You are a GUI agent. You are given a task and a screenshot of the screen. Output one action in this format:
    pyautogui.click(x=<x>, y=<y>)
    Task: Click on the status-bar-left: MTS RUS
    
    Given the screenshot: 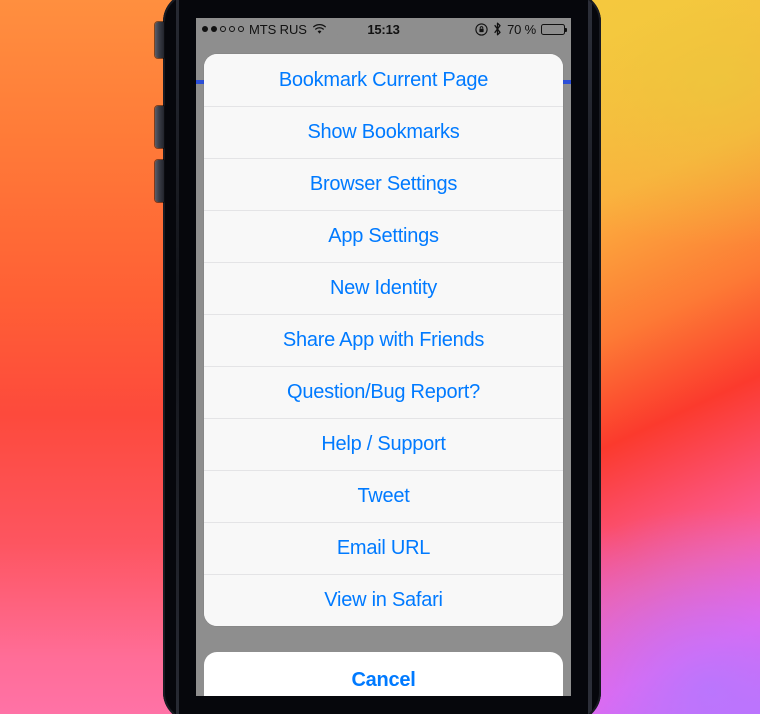 What is the action you would take?
    pyautogui.click(x=284, y=29)
    